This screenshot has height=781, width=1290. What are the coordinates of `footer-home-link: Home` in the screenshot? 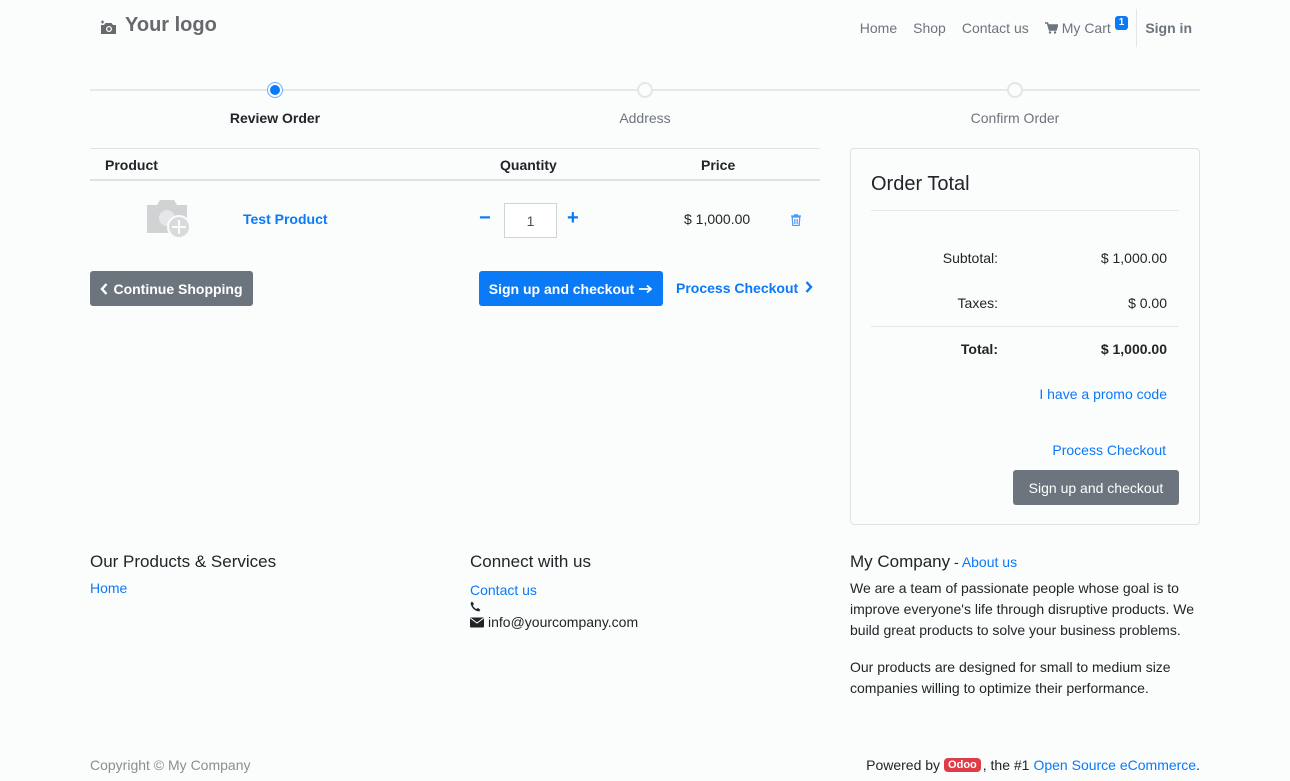 It's located at (108, 588).